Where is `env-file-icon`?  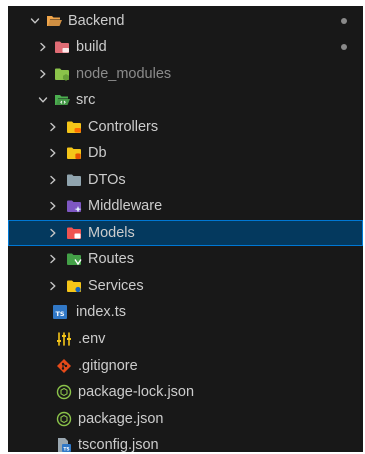 env-file-icon is located at coordinates (64, 339).